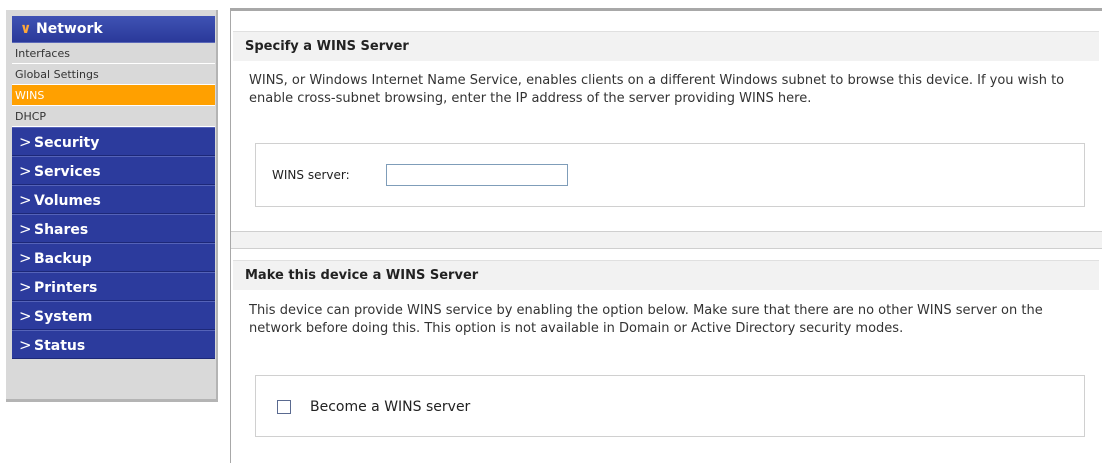  Describe the element at coordinates (67, 201) in the screenshot. I see `sidebar-group-label: Volumes` at that location.